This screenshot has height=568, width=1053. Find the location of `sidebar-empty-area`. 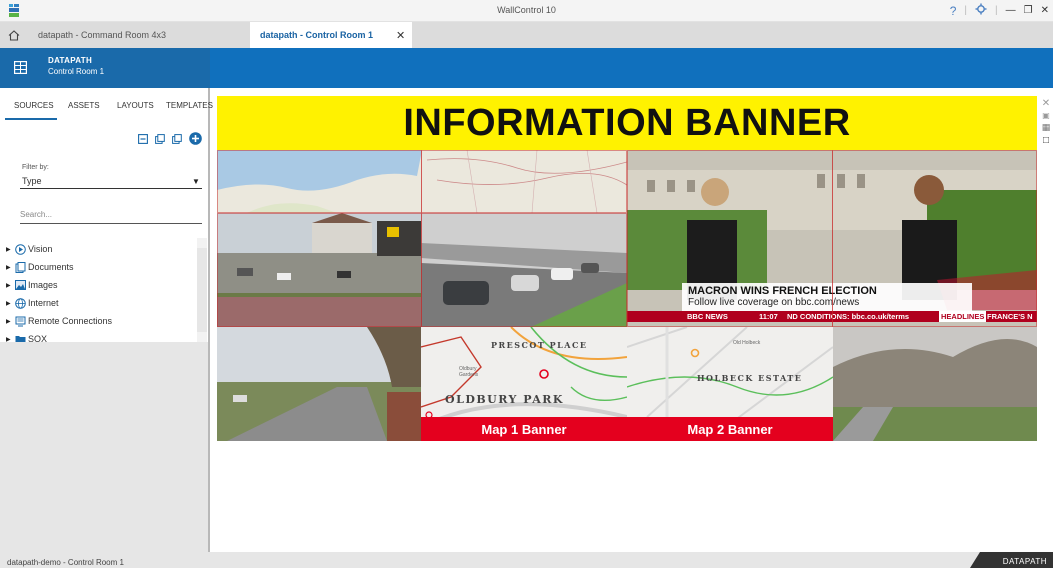

sidebar-empty-area is located at coordinates (105, 447).